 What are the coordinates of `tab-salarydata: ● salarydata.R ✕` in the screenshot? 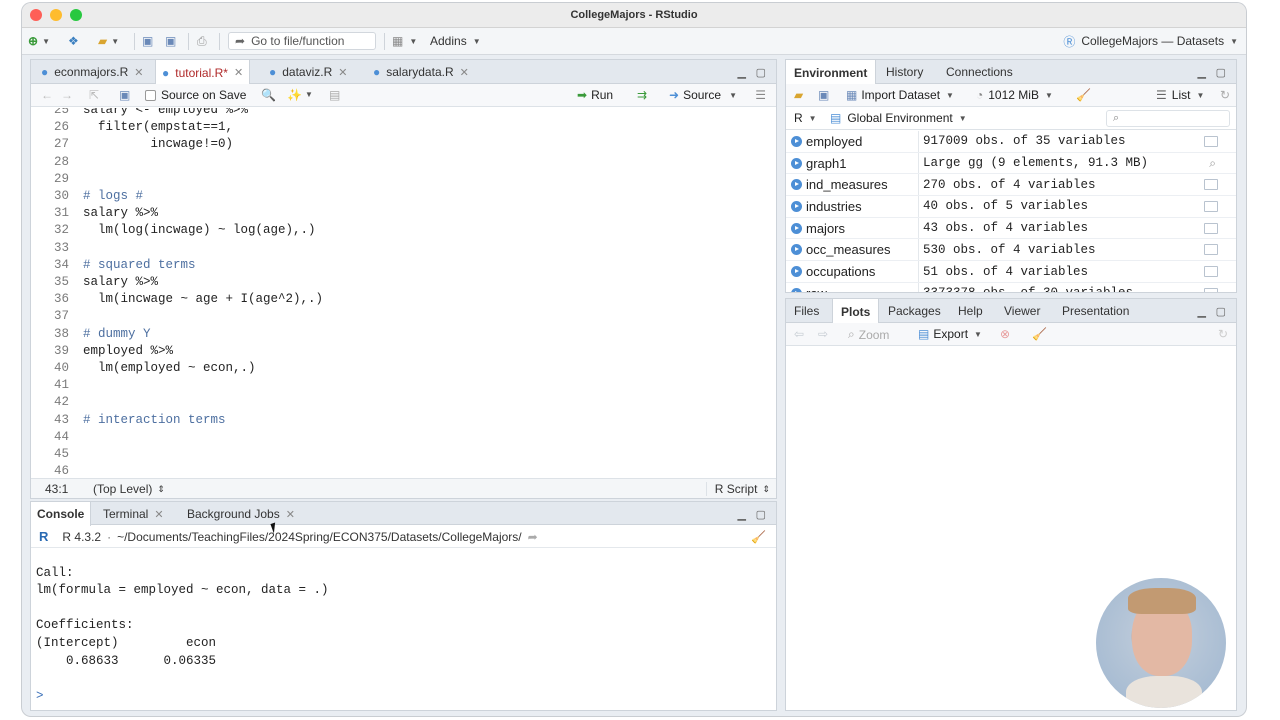 It's located at (421, 72).